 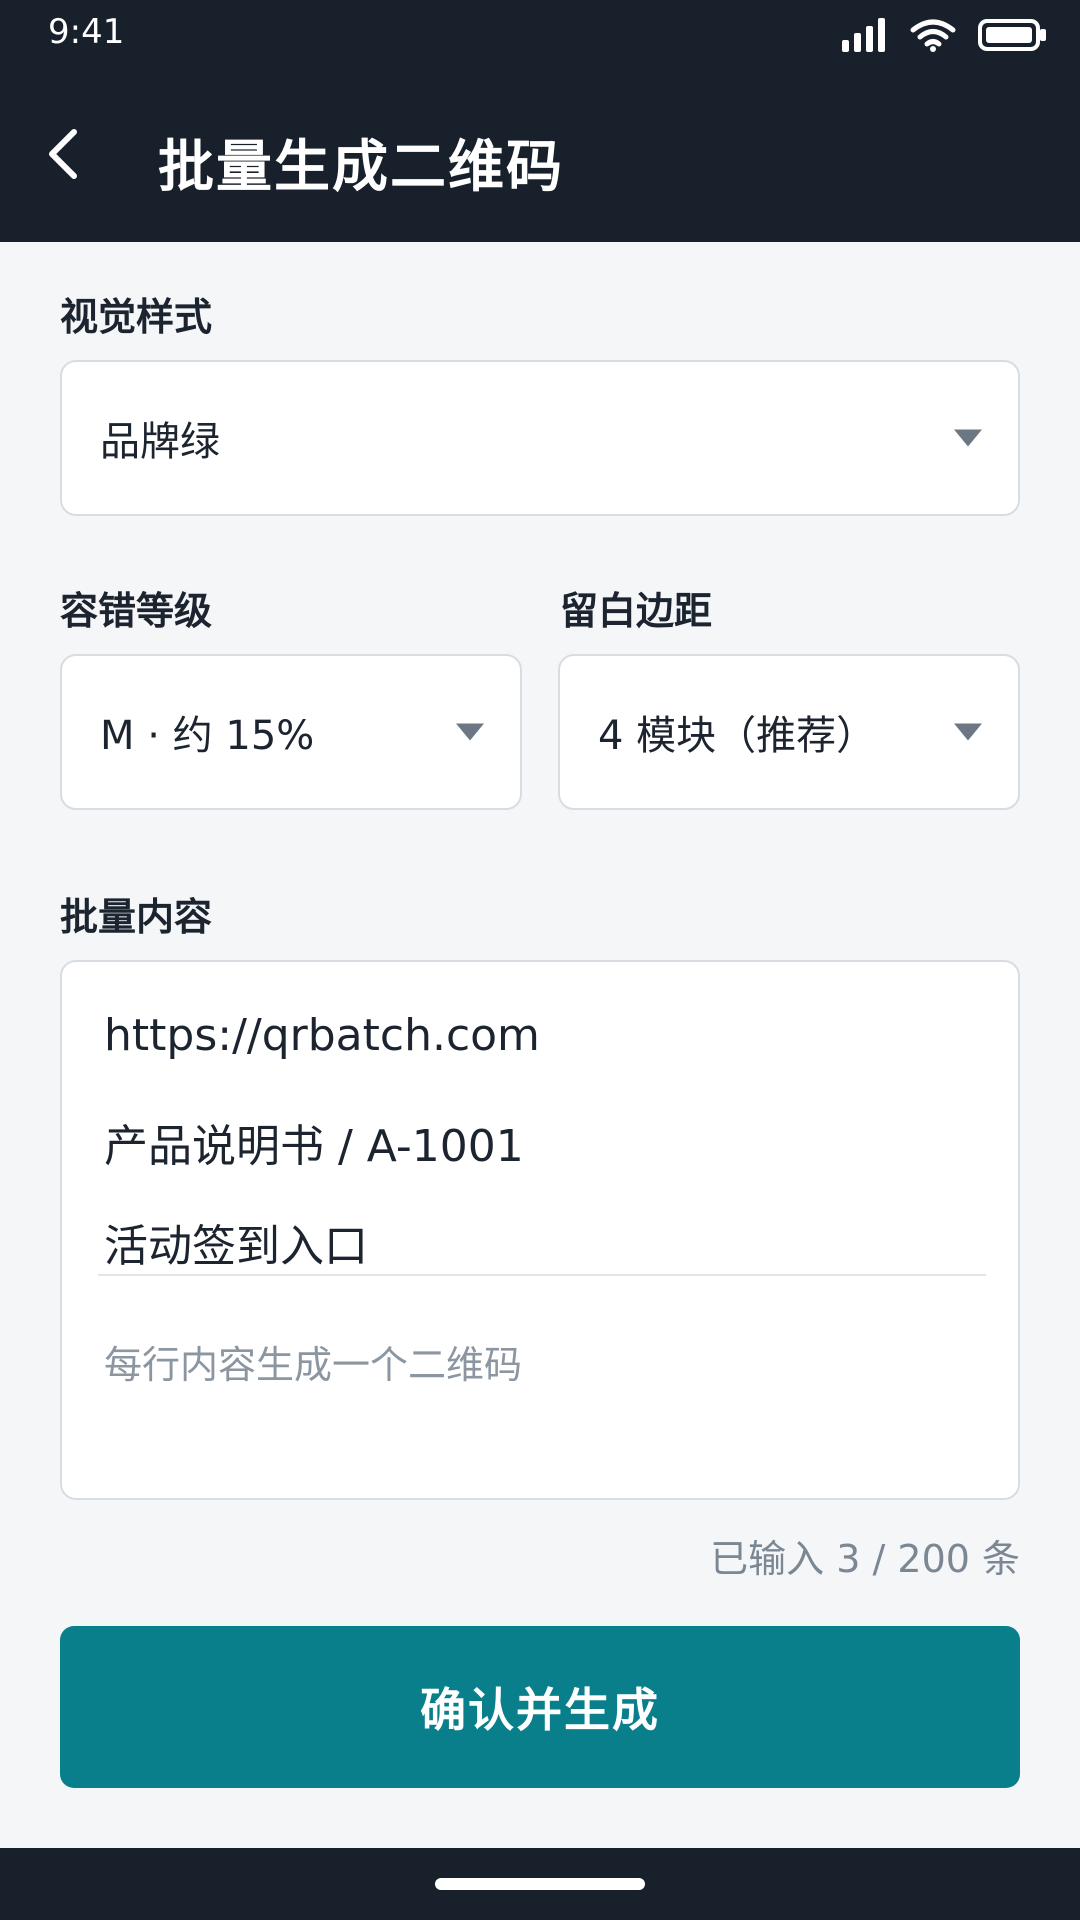 I want to click on input-divider, so click(x=542, y=1275).